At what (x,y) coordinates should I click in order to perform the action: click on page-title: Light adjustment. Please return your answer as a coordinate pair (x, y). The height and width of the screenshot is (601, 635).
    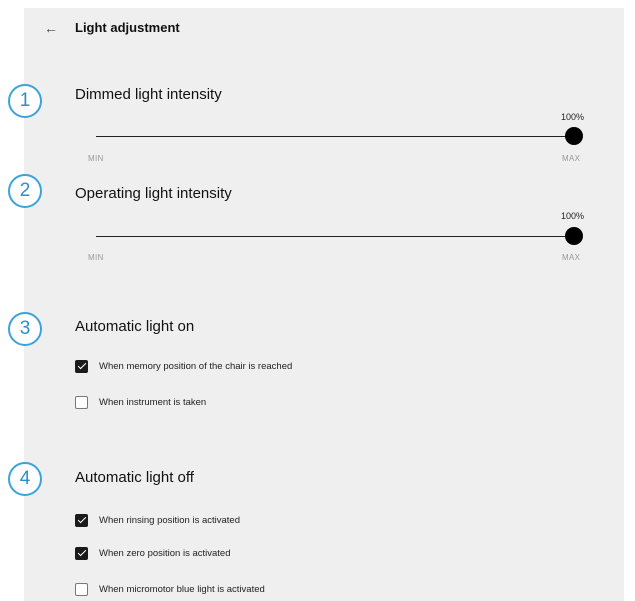
    Looking at the image, I should click on (127, 27).